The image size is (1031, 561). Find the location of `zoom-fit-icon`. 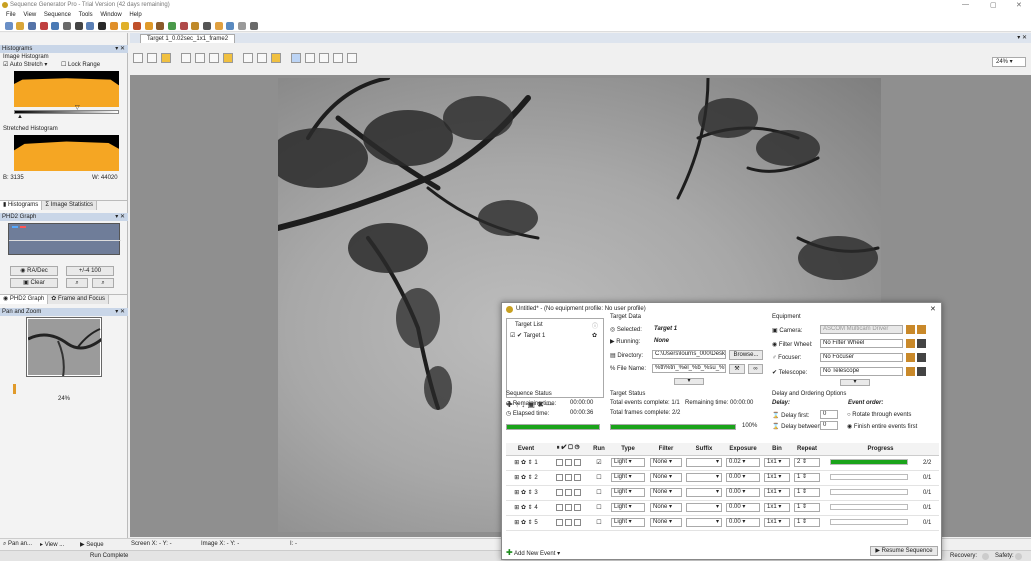

zoom-fit-icon is located at coordinates (214, 58).